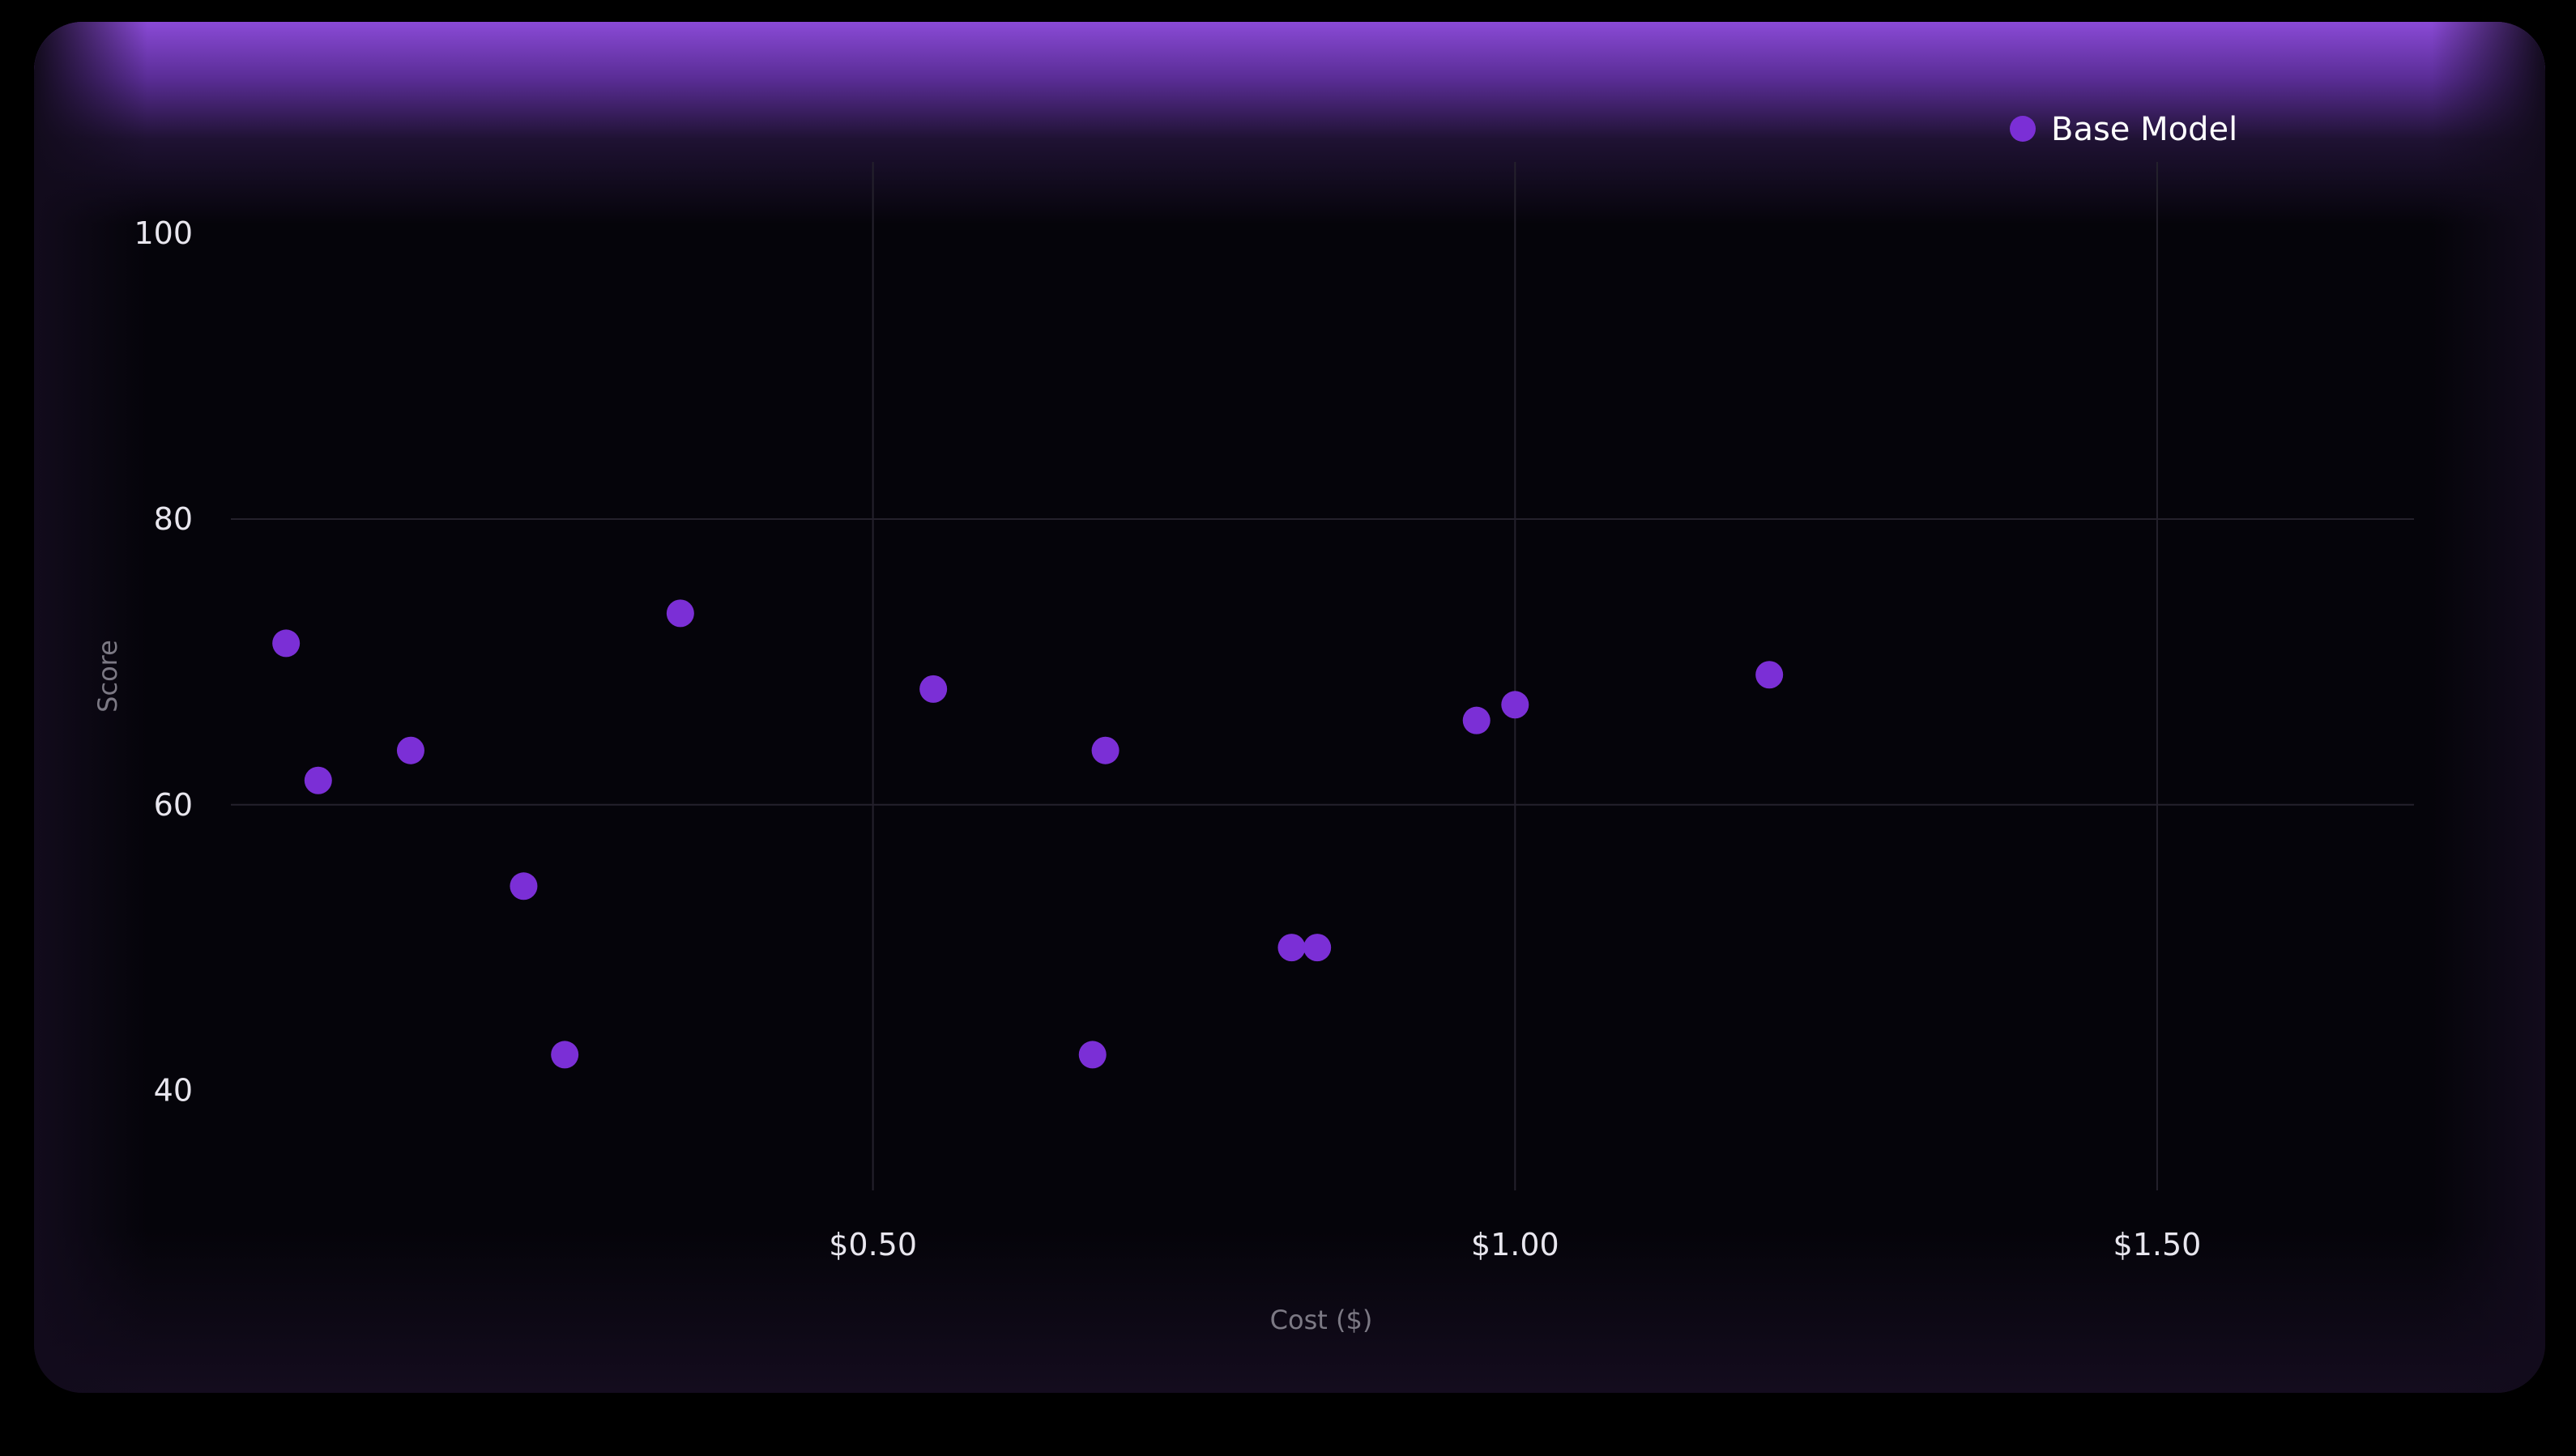  I want to click on x-axis-title: Cost ($), so click(1322, 1320).